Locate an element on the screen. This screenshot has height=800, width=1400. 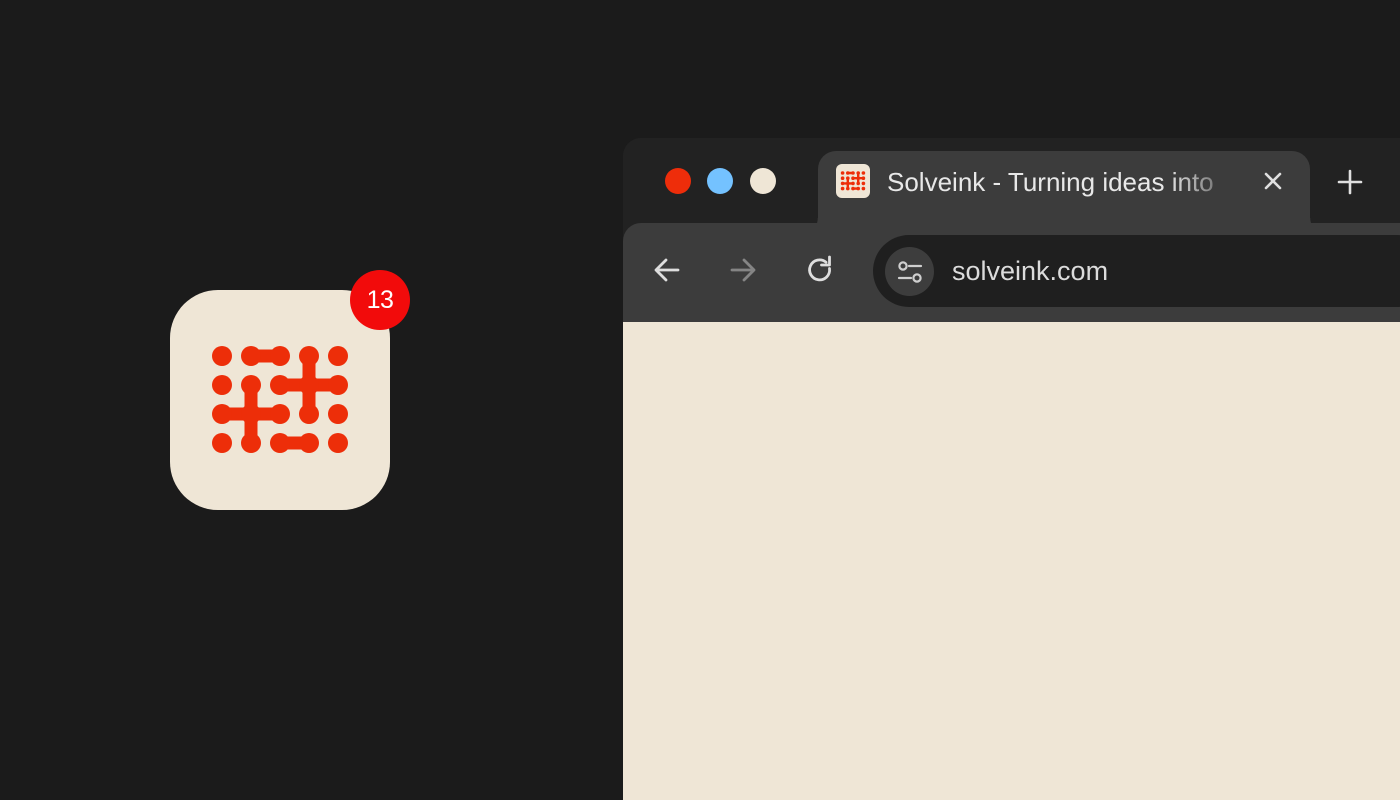
tune-icon is located at coordinates (909, 271).